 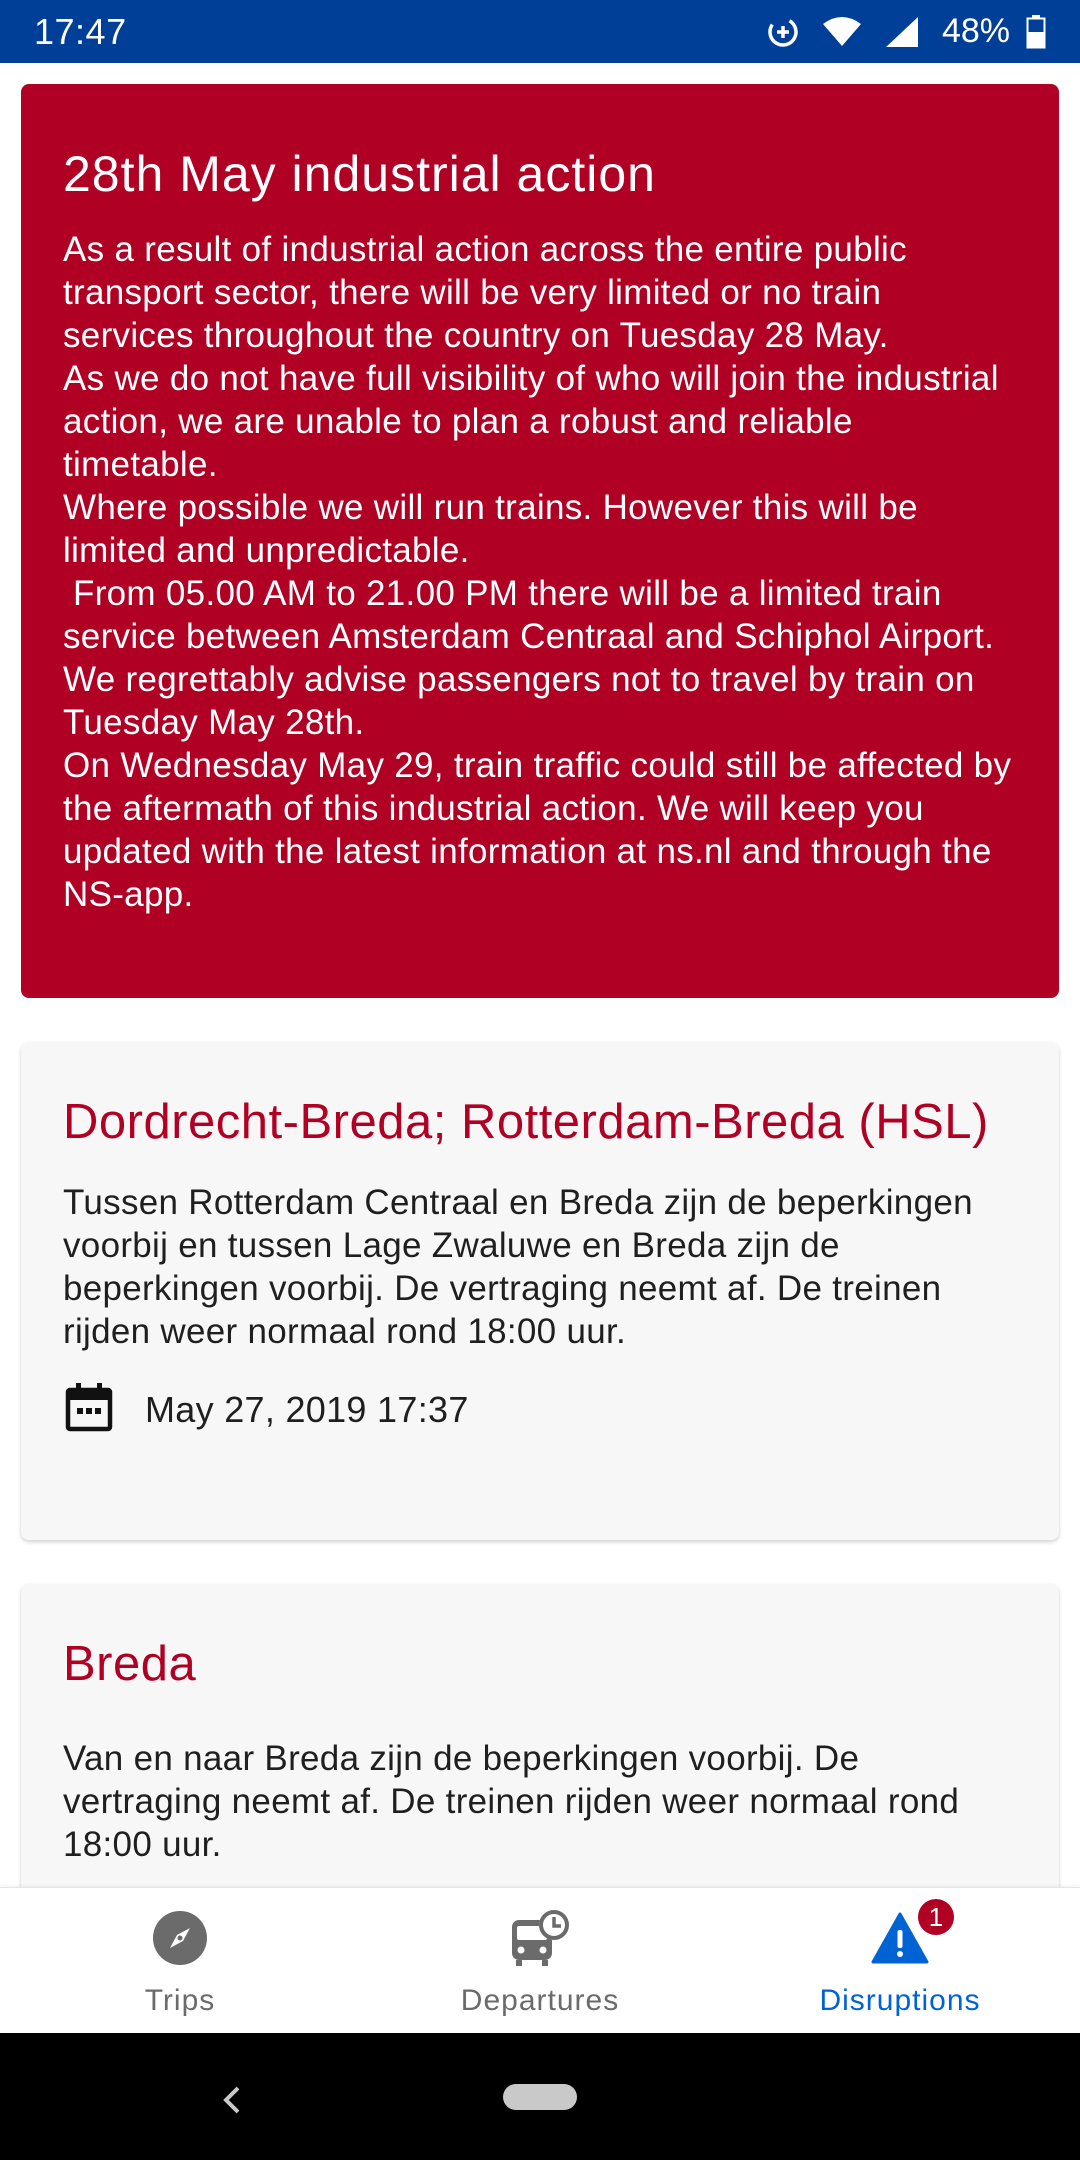 I want to click on nav-item-disruptions: 1 Disruptions, so click(x=900, y=1960).